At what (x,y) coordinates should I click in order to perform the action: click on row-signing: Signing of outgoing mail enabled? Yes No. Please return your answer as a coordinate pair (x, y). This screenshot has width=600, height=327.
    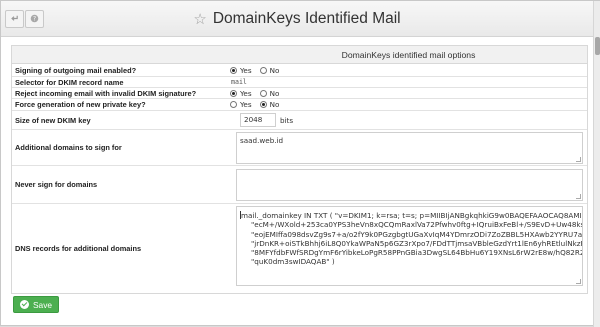
    Looking at the image, I should click on (299, 70).